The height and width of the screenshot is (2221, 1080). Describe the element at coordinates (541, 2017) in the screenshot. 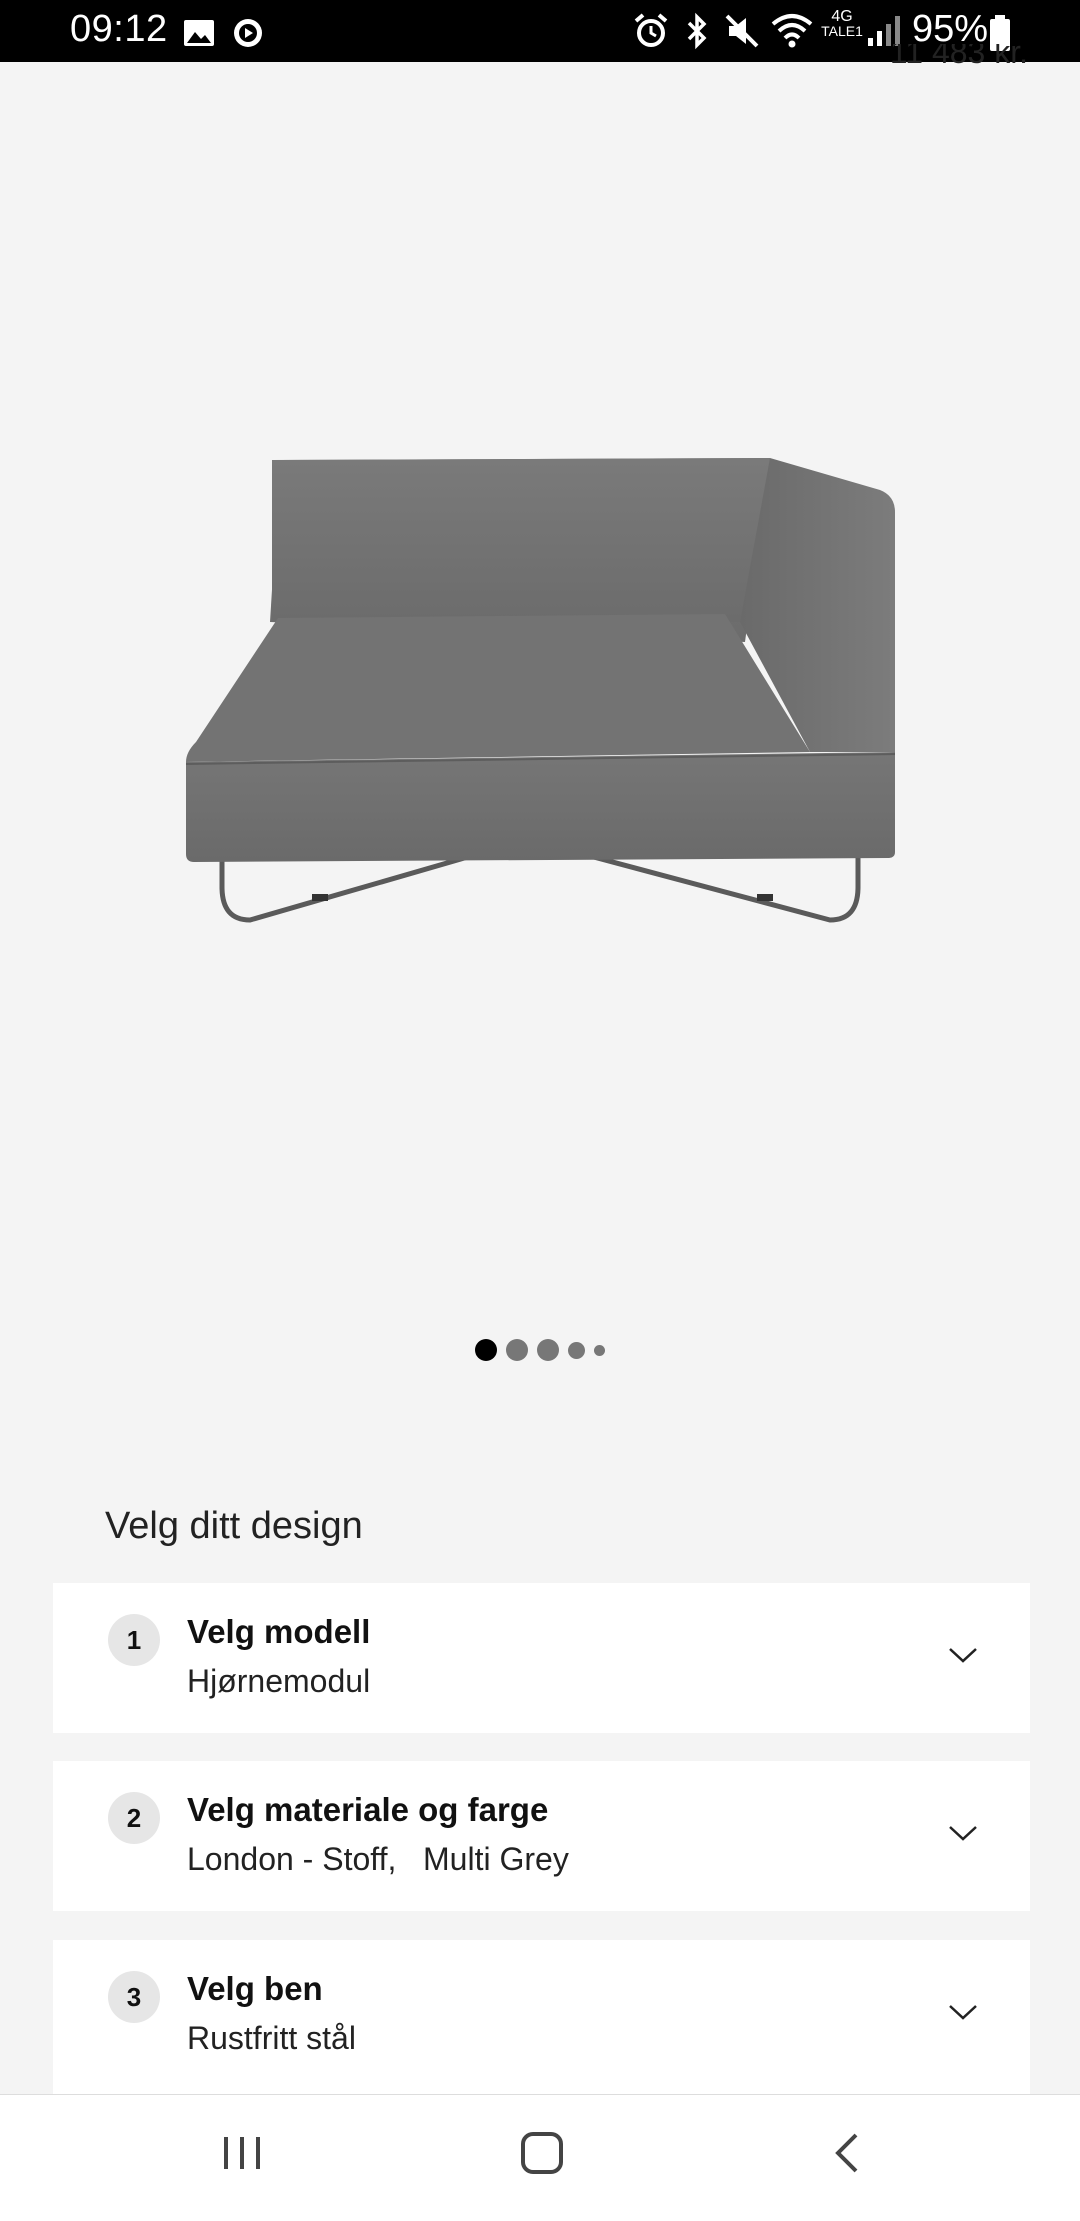

I see `step-card-legs: 3 Velg ben Rustfritt stål` at that location.